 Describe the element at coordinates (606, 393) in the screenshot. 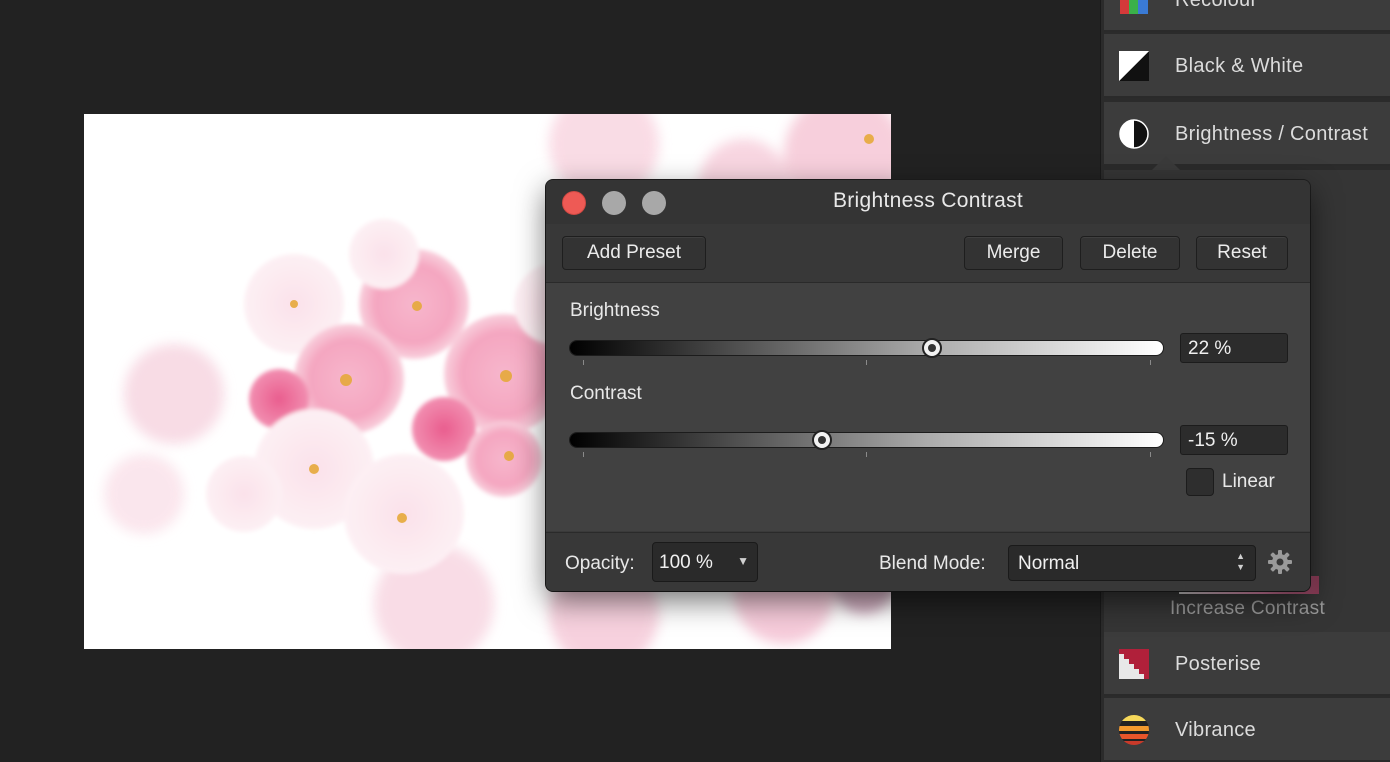

I see `contrast-label: Contrast` at that location.